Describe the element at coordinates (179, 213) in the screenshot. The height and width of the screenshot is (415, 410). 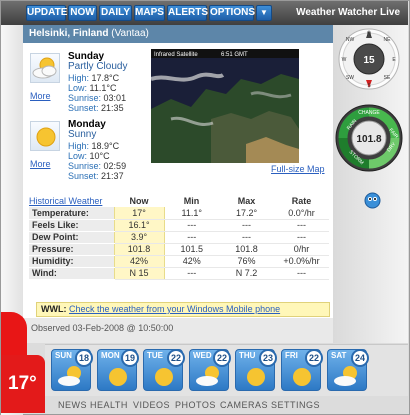
I see `table-row: Temperature: 17° 11.1° 17.2° 0.0°/hr` at that location.